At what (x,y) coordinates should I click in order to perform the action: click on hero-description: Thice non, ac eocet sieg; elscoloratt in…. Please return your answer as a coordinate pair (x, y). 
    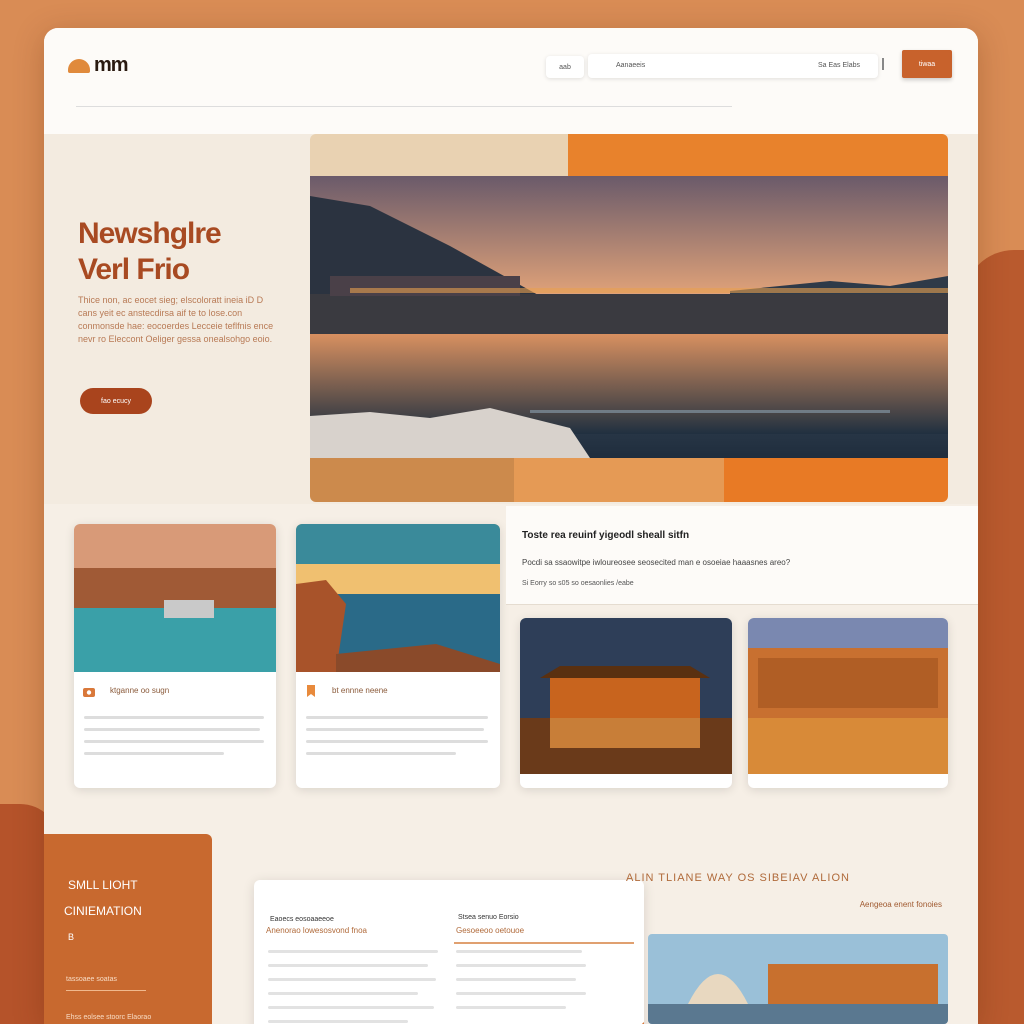
    Looking at the image, I should click on (176, 319).